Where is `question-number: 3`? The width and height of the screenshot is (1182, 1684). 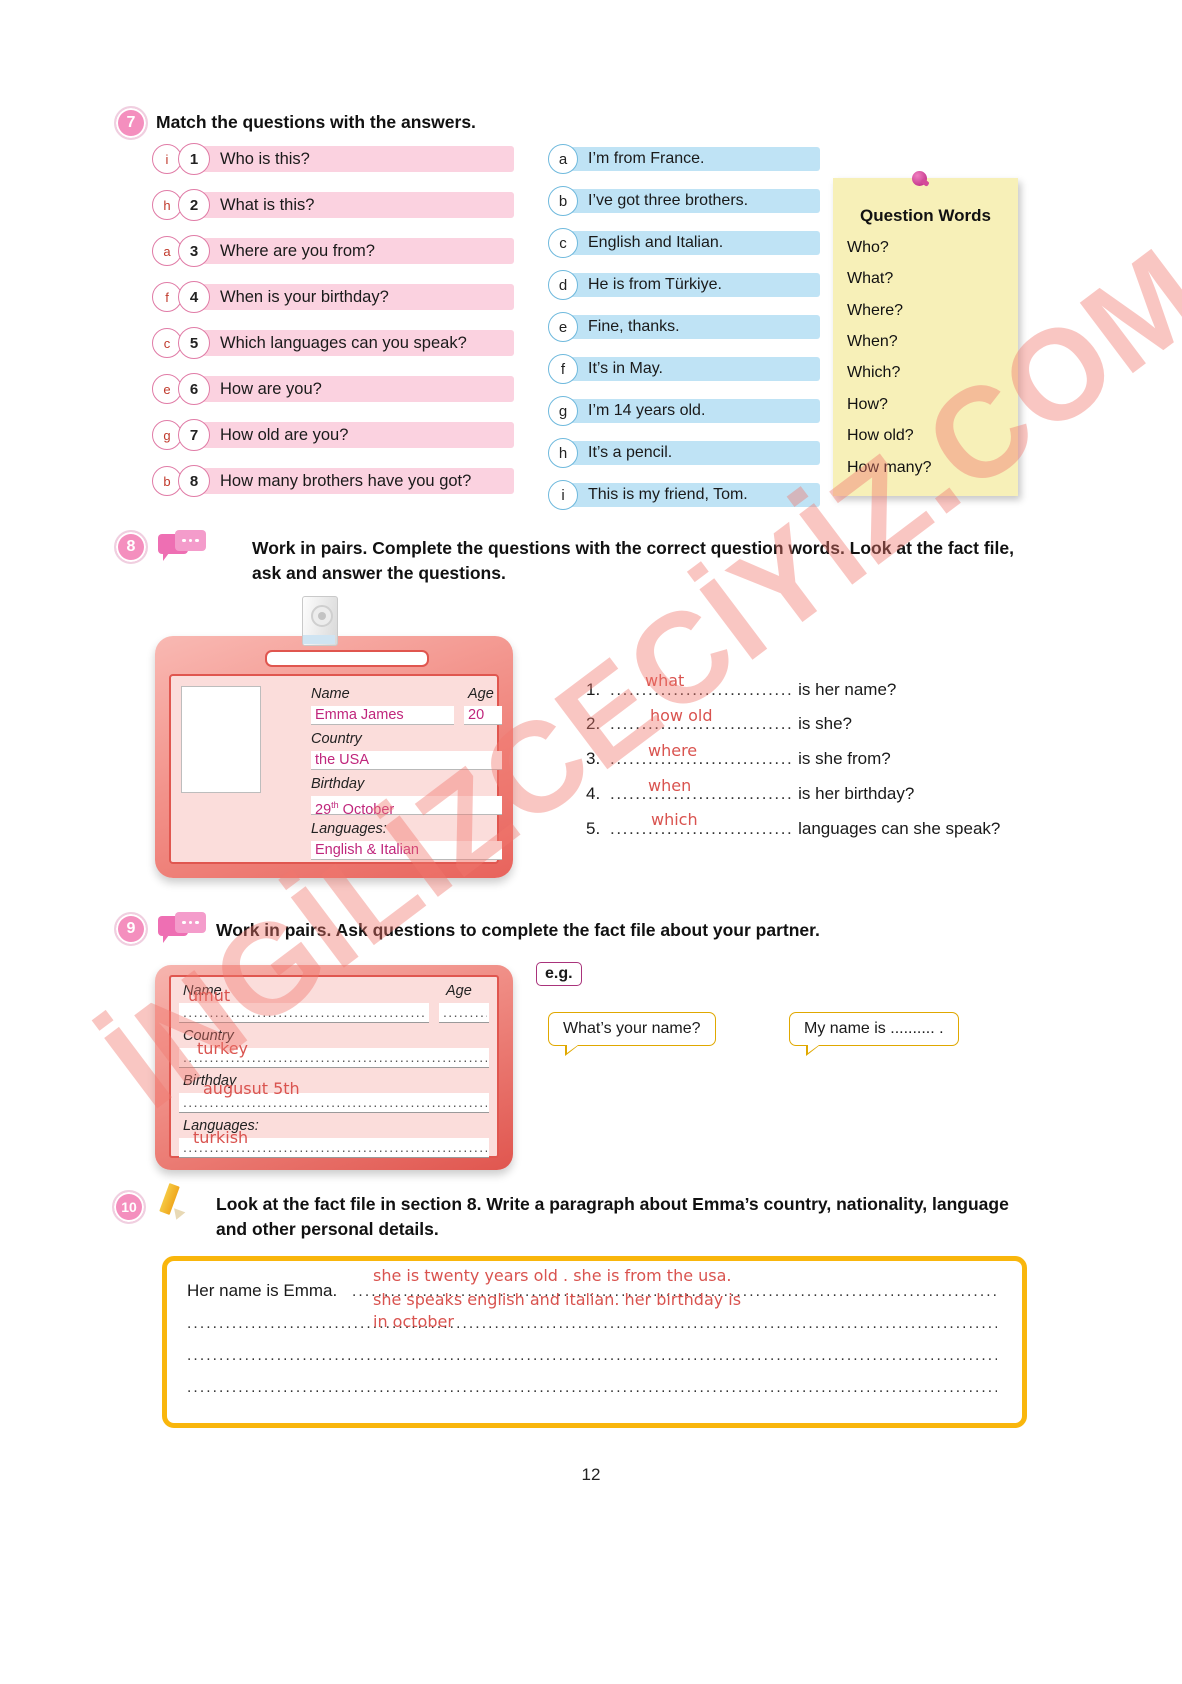 question-number: 3 is located at coordinates (194, 251).